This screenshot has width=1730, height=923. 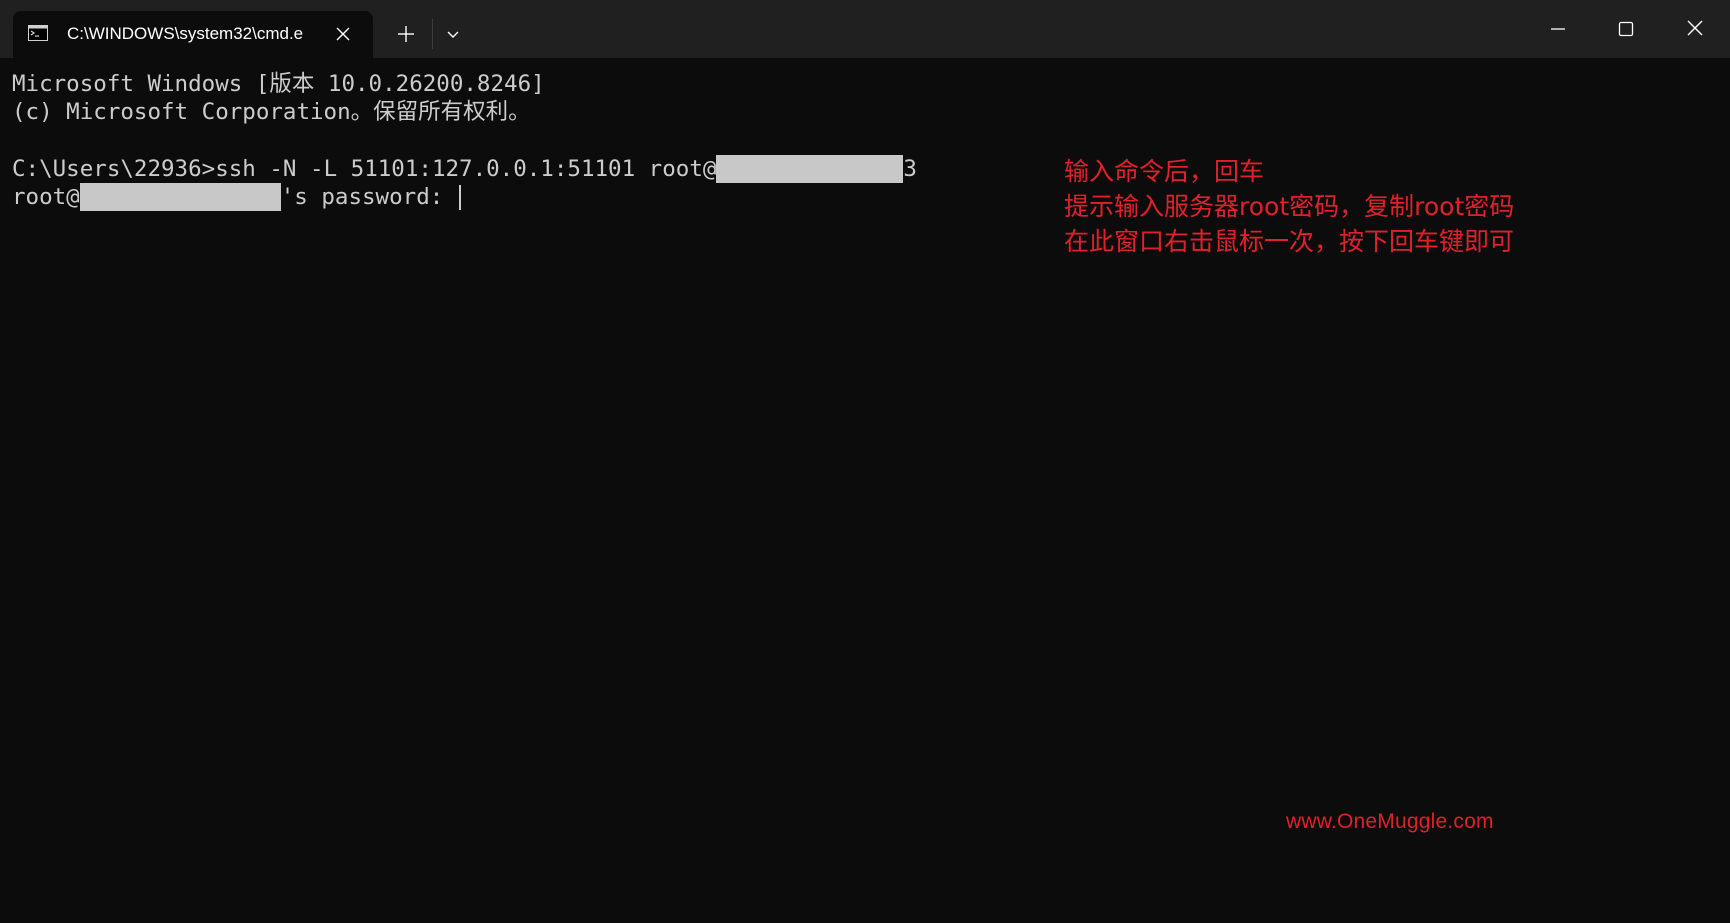 I want to click on password-prompt-line: root@ 's password:, so click(x=236, y=197).